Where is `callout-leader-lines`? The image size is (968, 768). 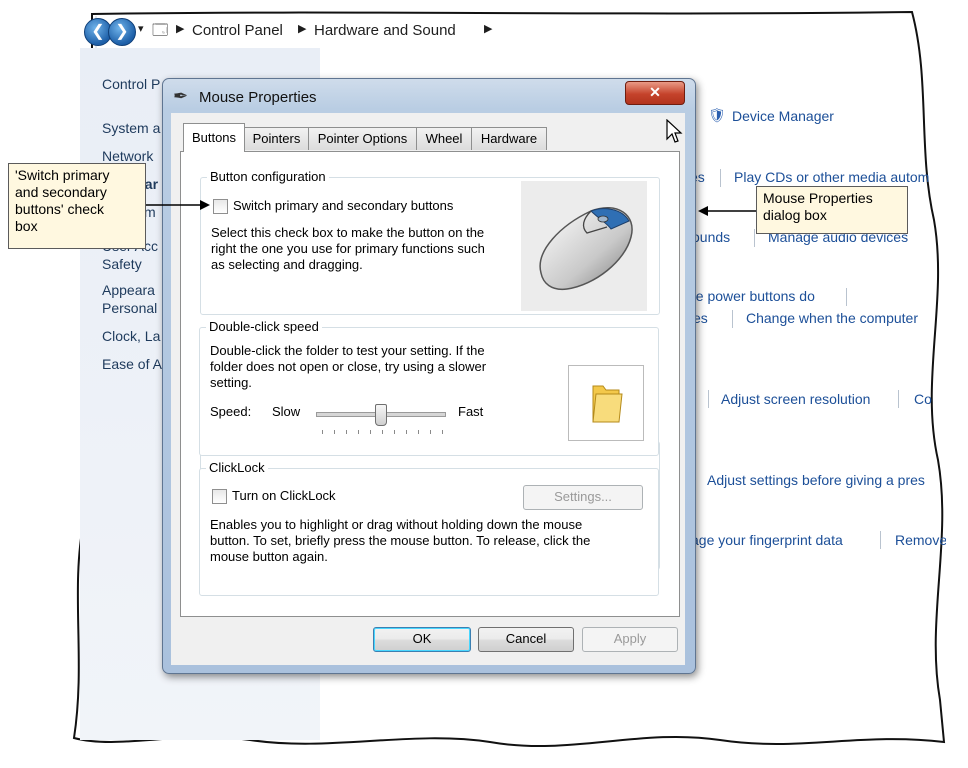
callout-leader-lines is located at coordinates (451, 208).